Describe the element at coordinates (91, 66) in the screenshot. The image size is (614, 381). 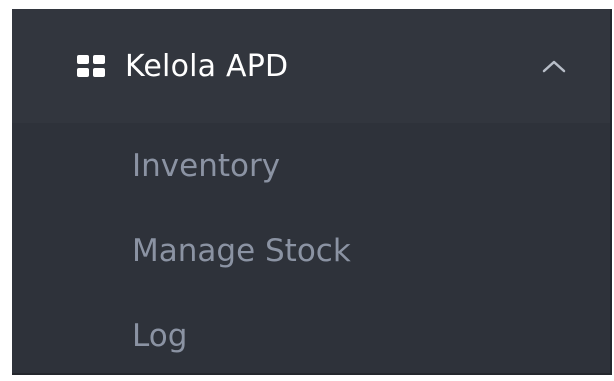
I see `grid-icon` at that location.